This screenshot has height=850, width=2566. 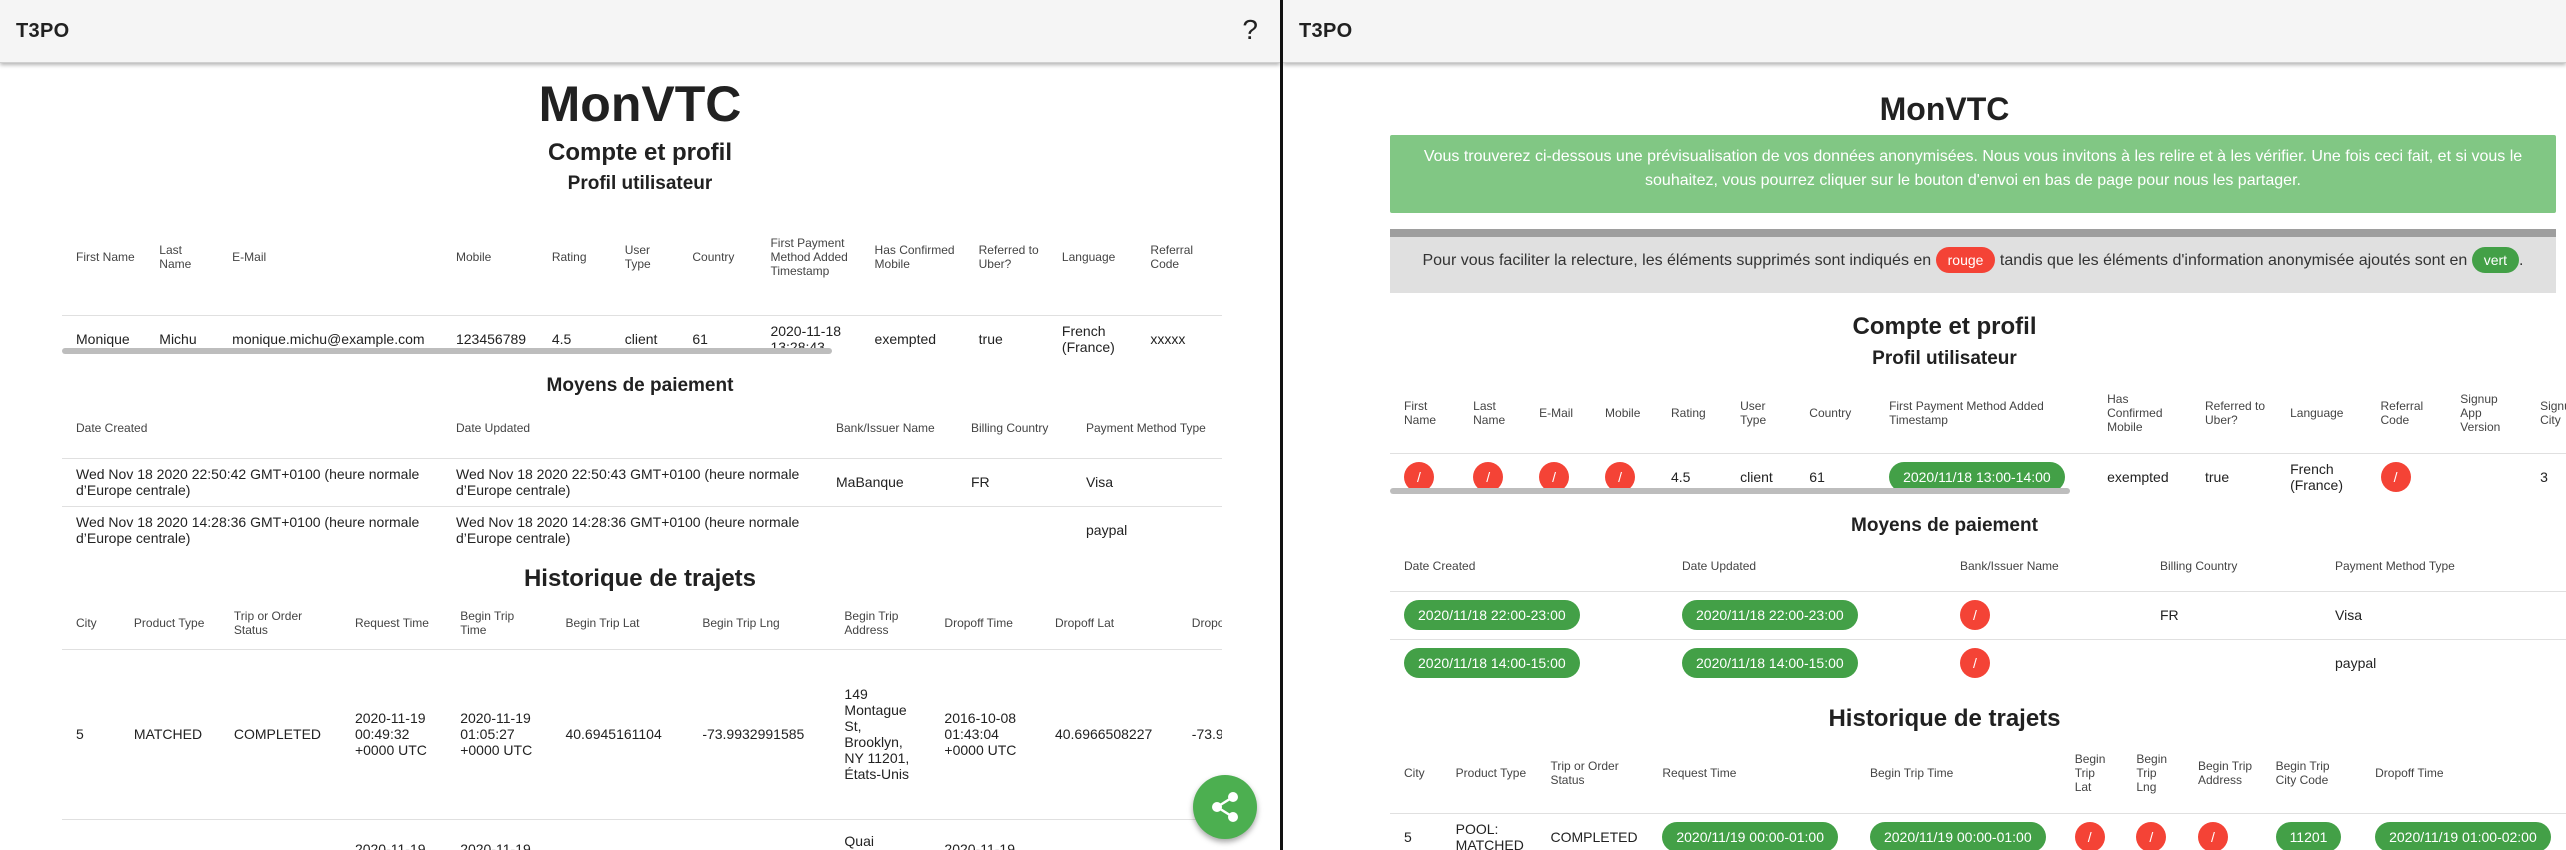 What do you see at coordinates (447, 351) in the screenshot?
I see `profile-table-scrollbar` at bounding box center [447, 351].